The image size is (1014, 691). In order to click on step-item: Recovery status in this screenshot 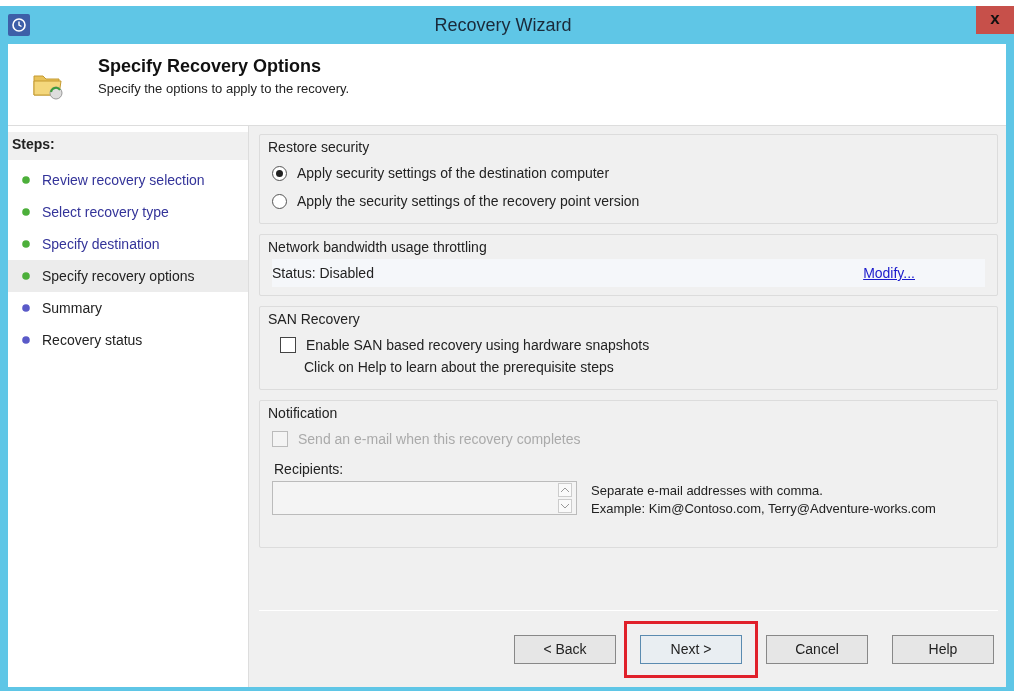, I will do `click(128, 340)`.